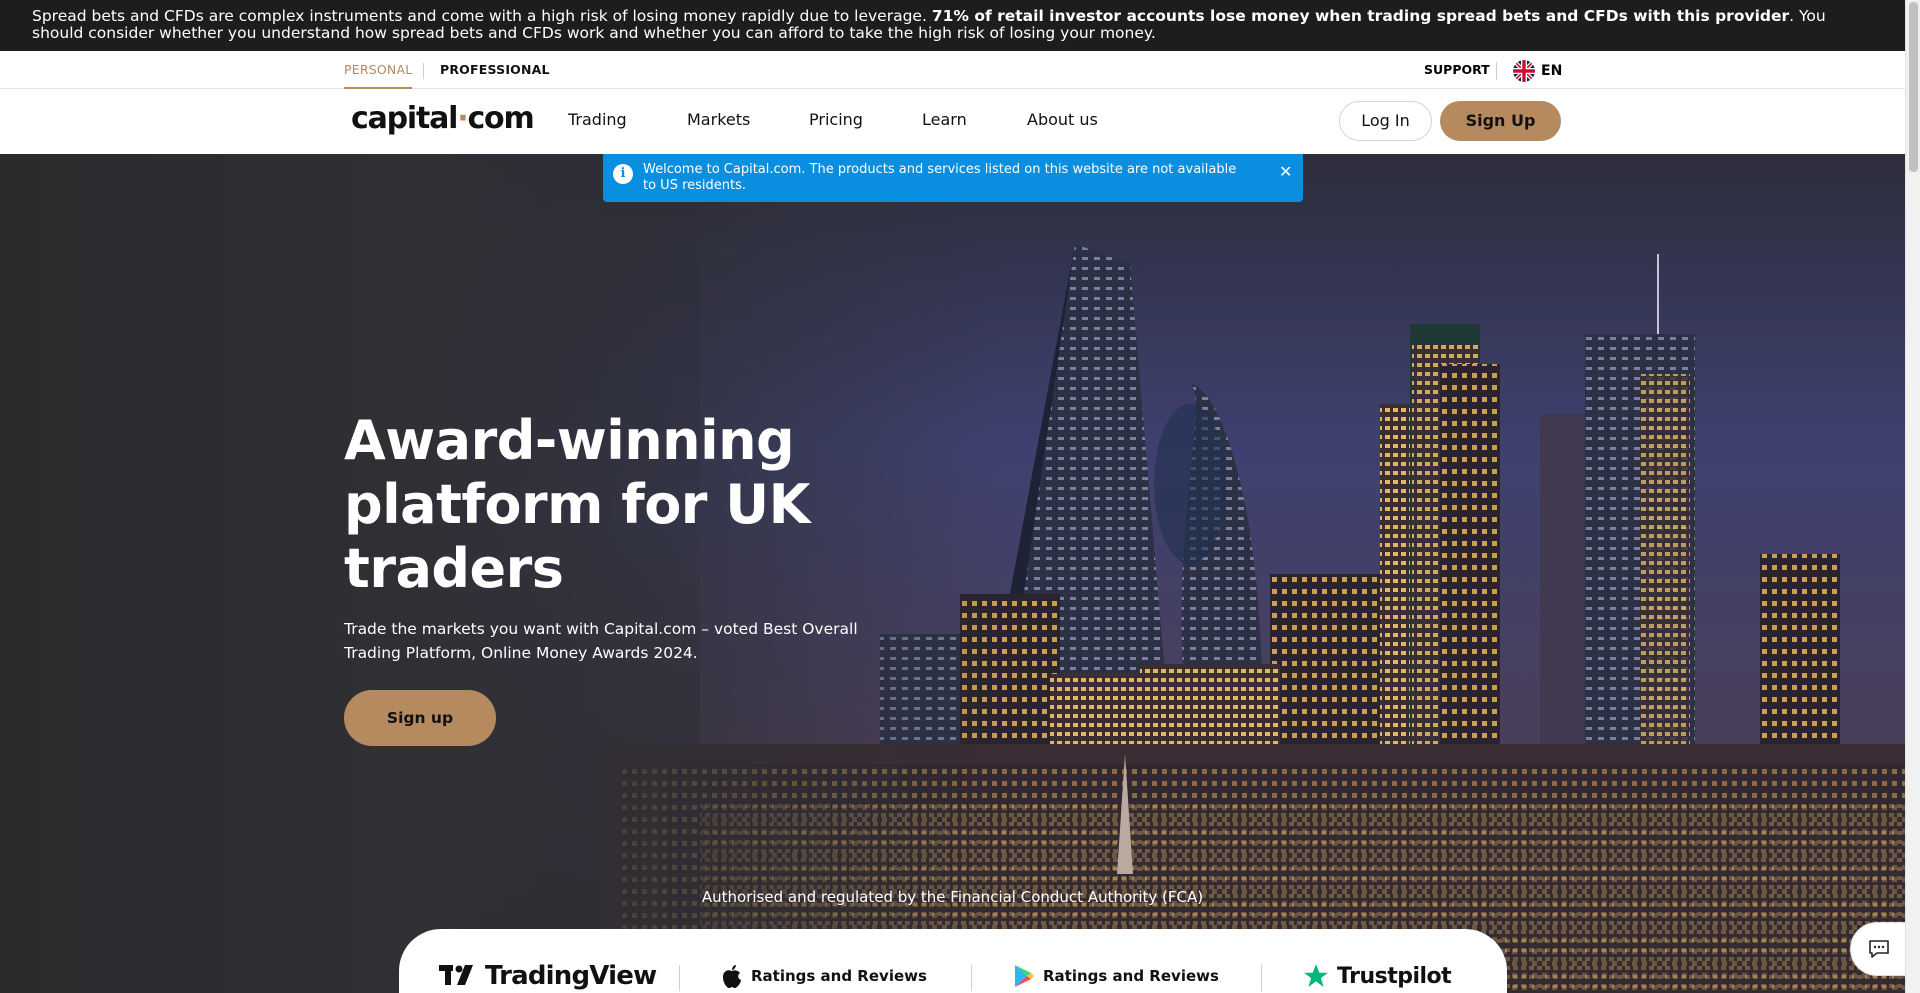 The width and height of the screenshot is (1920, 993). What do you see at coordinates (623, 174) in the screenshot?
I see `info-icon: i` at bounding box center [623, 174].